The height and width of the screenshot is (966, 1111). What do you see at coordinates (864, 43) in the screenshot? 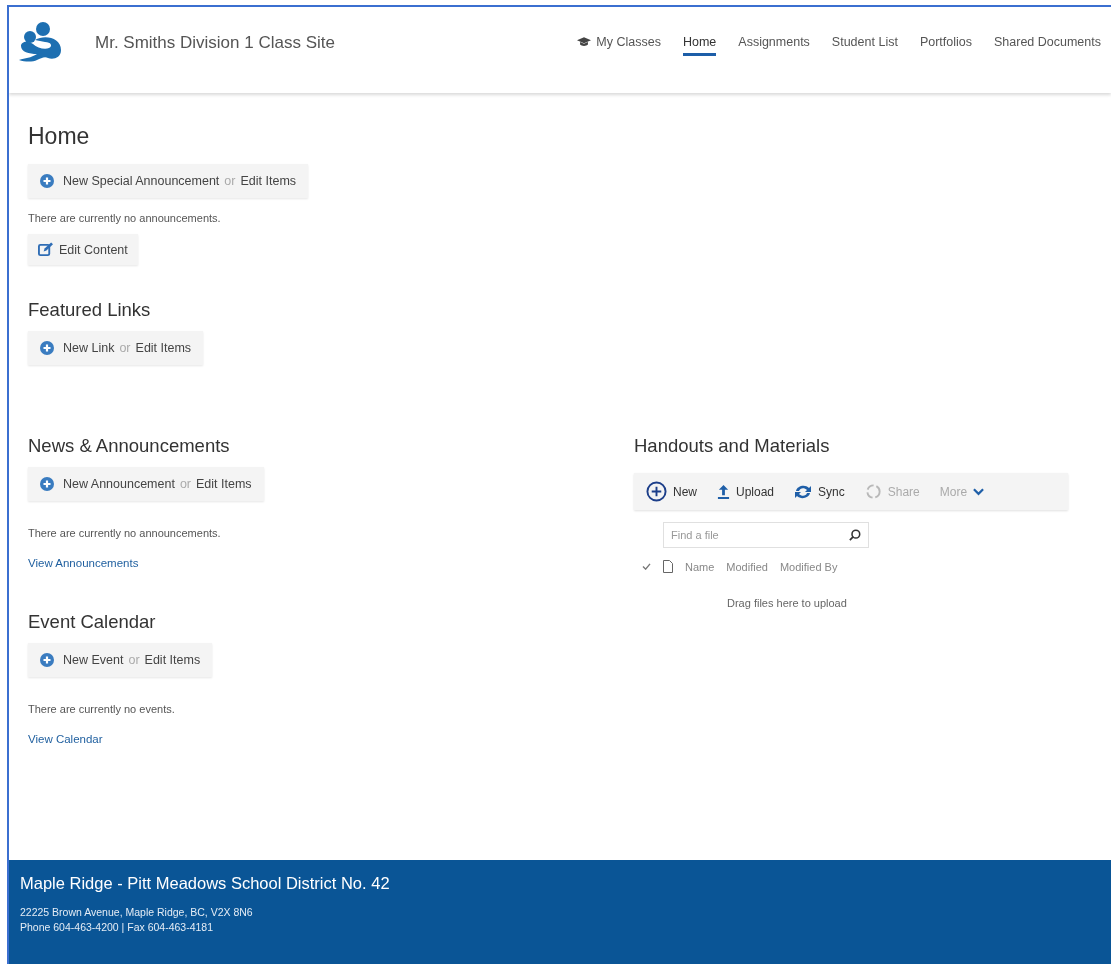
I see `nav-link: Student List` at bounding box center [864, 43].